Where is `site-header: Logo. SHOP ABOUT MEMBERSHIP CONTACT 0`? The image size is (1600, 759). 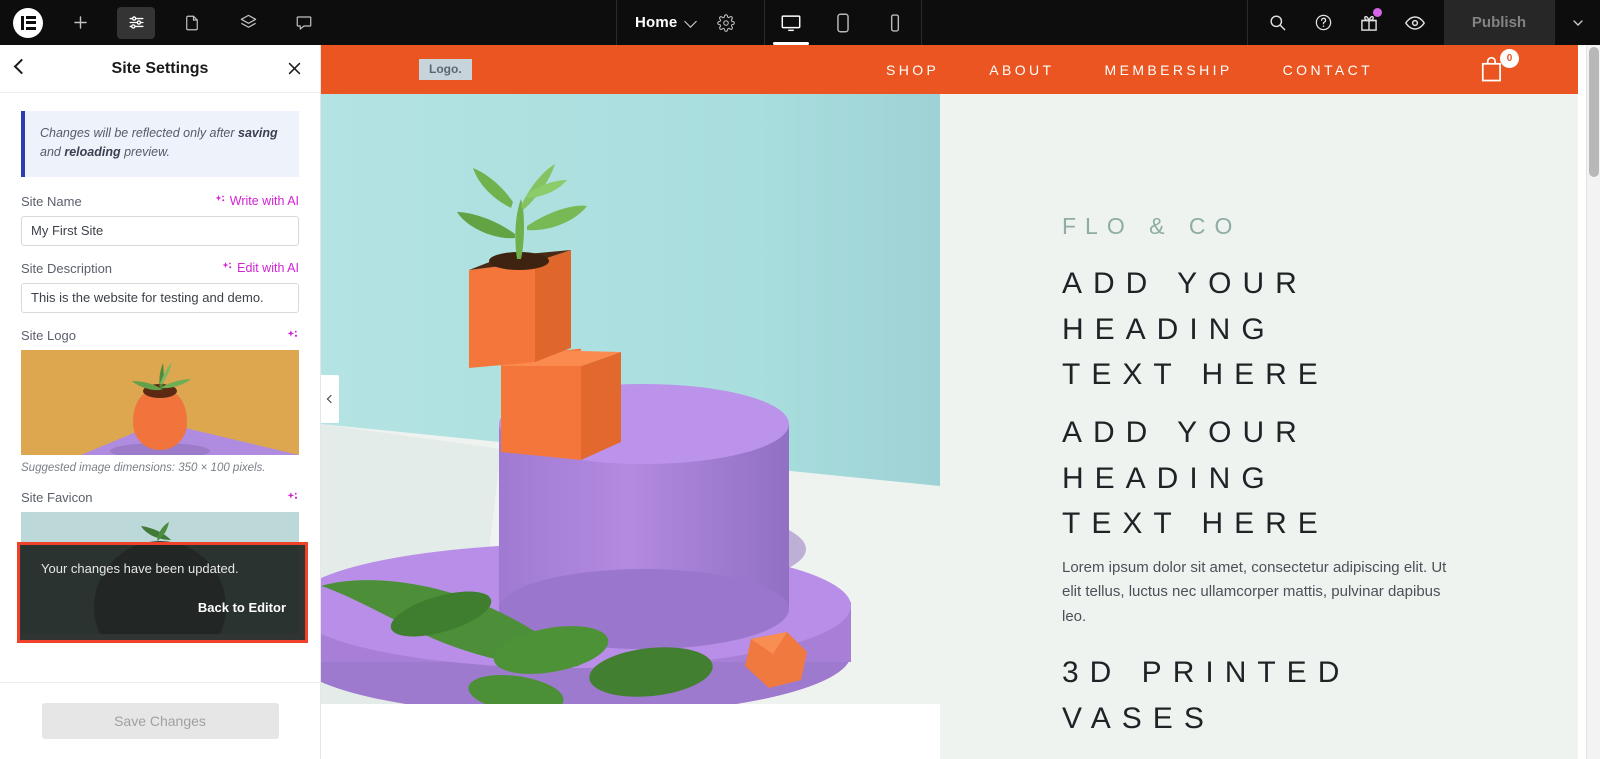 site-header: Logo. SHOP ABOUT MEMBERSHIP CONTACT 0 is located at coordinates (960, 69).